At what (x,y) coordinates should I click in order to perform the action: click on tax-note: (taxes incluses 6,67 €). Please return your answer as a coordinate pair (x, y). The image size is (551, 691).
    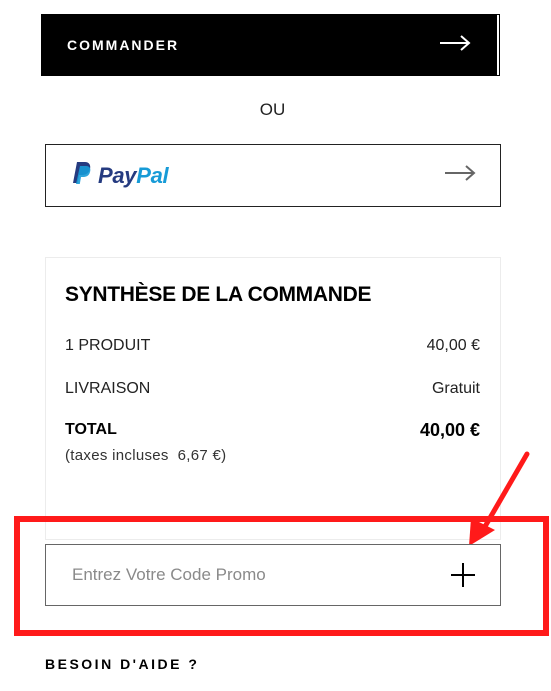
    Looking at the image, I should click on (146, 455).